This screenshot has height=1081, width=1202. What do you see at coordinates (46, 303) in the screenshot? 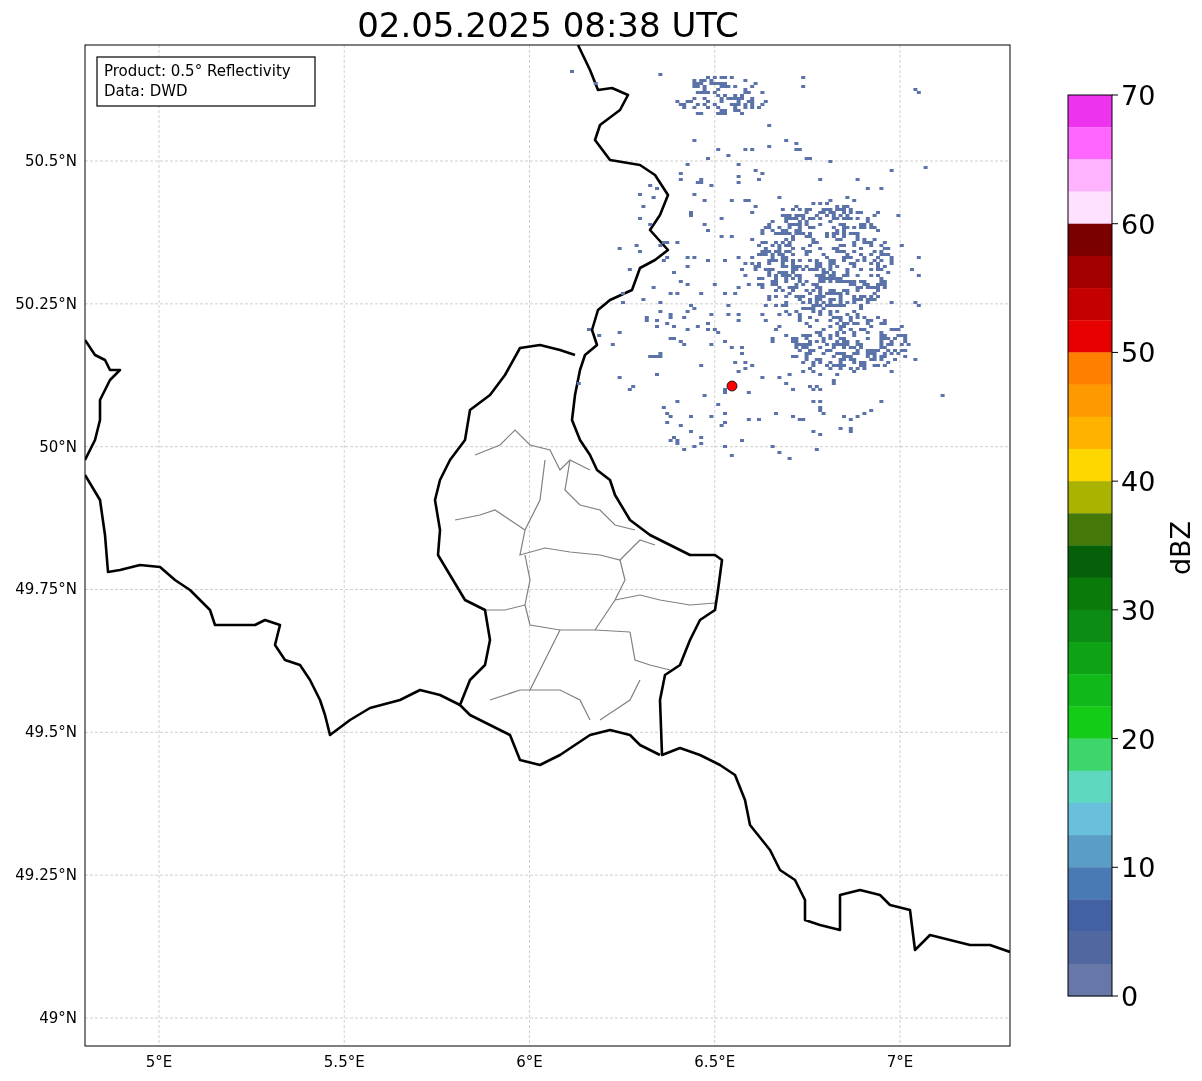
I see `latitude-label: 50.25°N` at bounding box center [46, 303].